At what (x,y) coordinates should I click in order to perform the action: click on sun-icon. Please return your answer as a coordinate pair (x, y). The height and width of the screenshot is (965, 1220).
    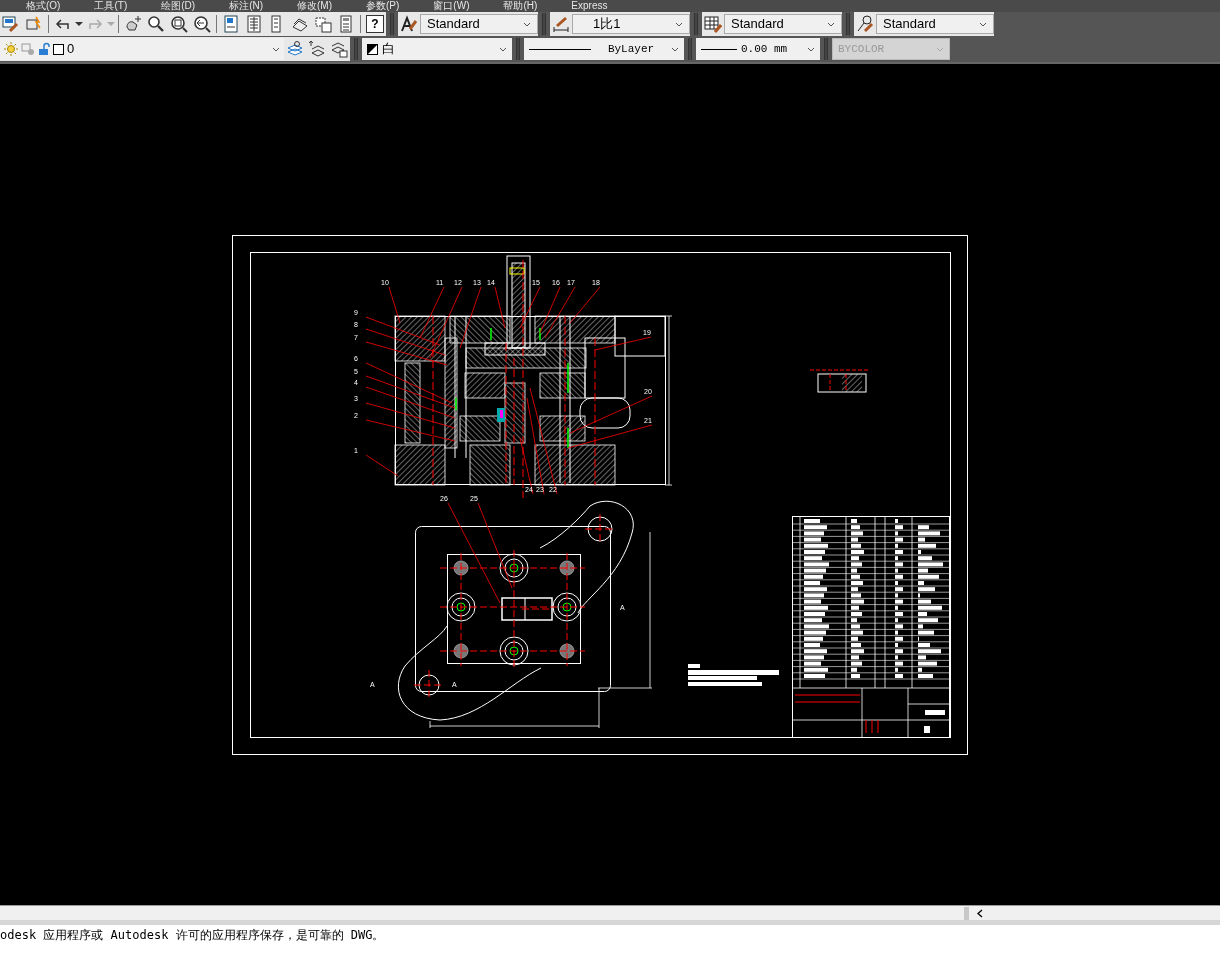
    Looking at the image, I should click on (11, 49).